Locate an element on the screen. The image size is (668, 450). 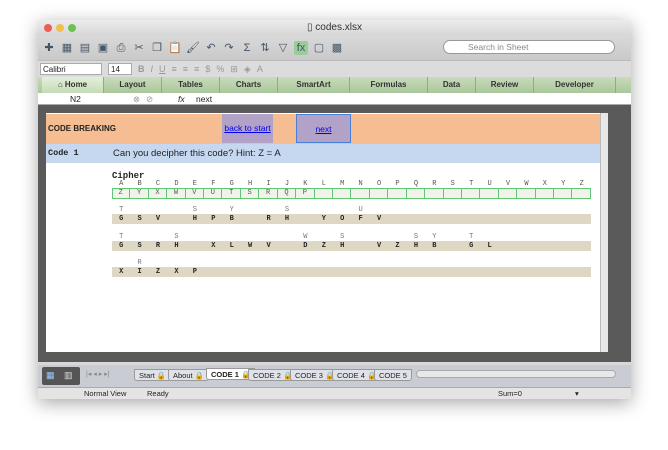
close-button is located at coordinates (48, 28).